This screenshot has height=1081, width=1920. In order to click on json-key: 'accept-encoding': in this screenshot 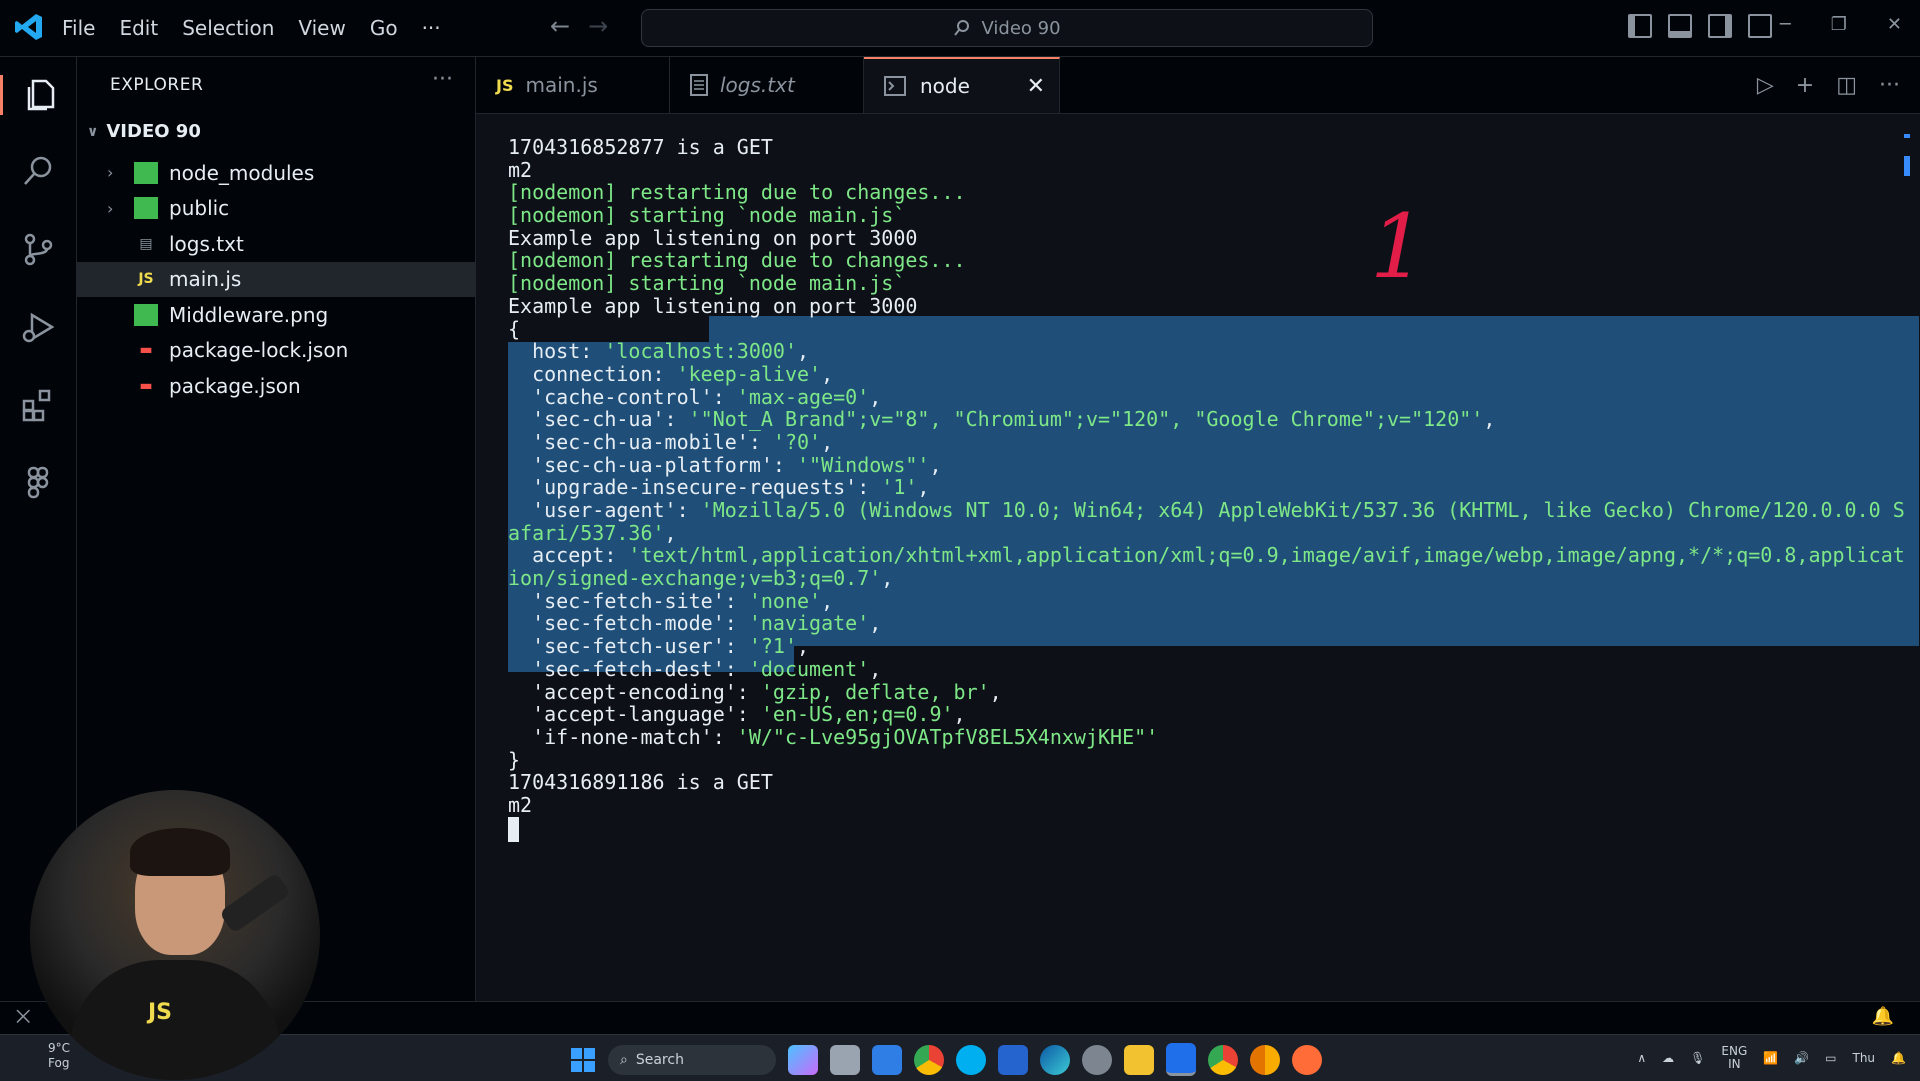, I will do `click(634, 691)`.